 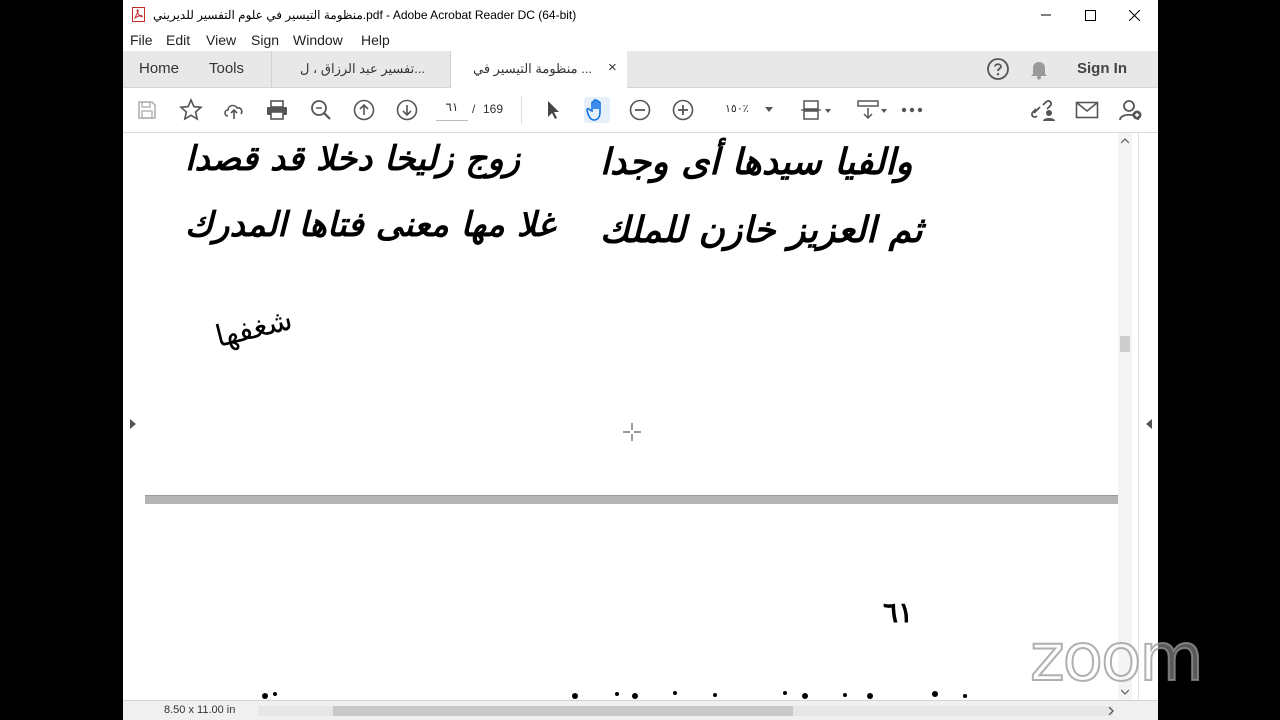 I want to click on status-bar: 8.50 x 11.00 in, so click(x=640, y=710).